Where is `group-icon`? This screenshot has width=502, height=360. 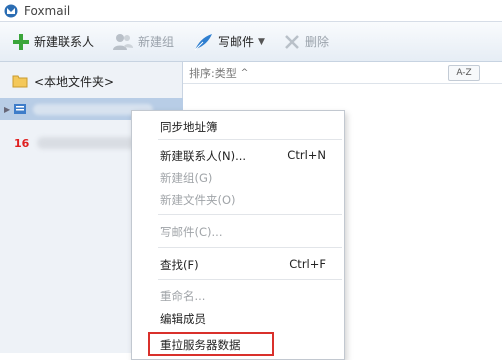
group-icon is located at coordinates (123, 41).